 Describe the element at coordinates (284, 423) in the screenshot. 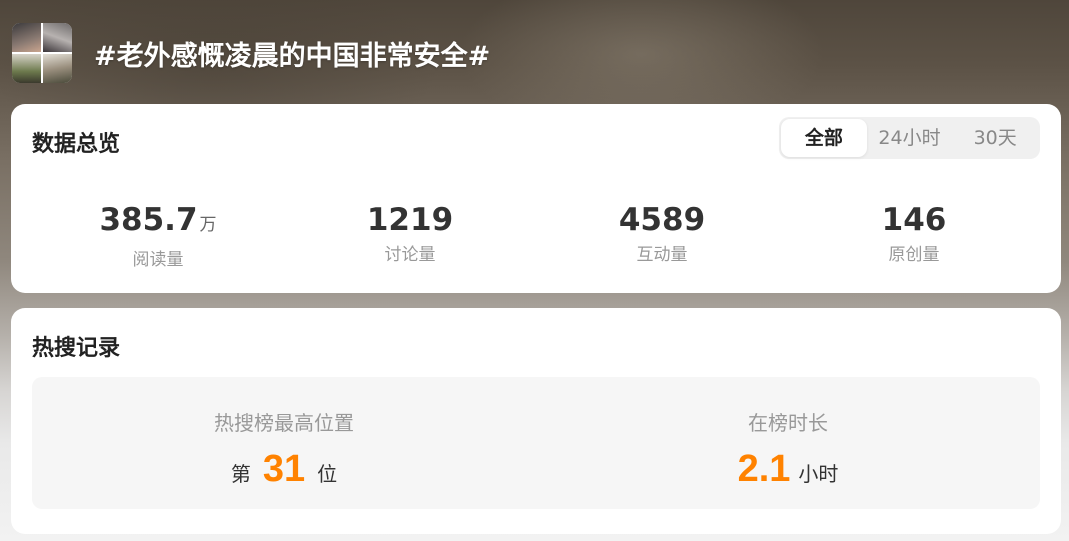

I see `peak-rank-label: 热搜榜最高位置` at that location.